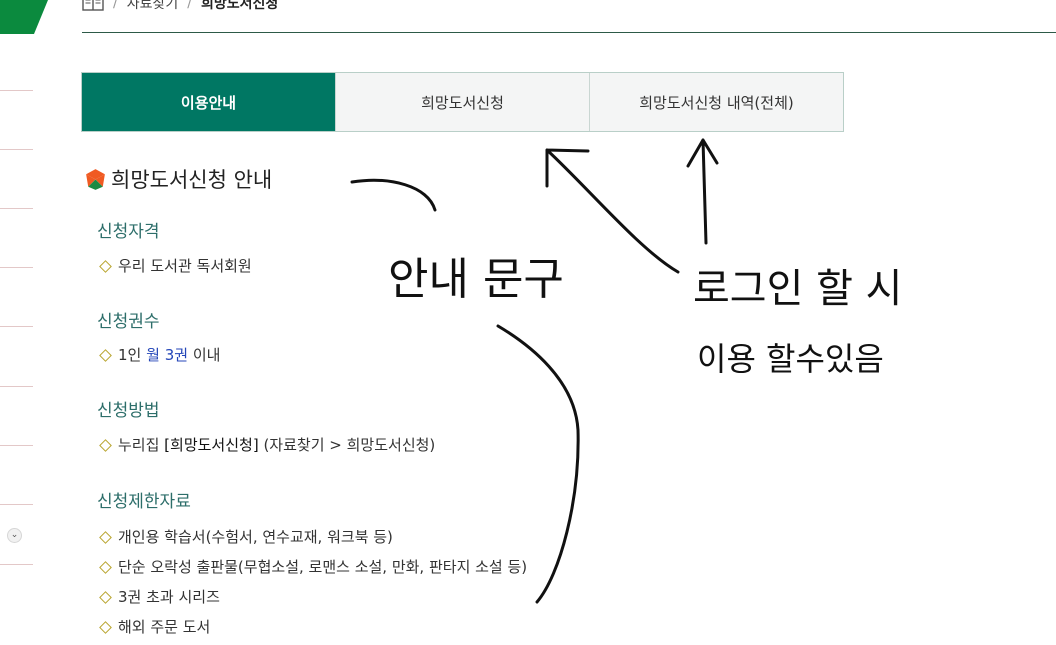 The height and width of the screenshot is (645, 1056). What do you see at coordinates (393, 195) in the screenshot?
I see `annotation-curve` at bounding box center [393, 195].